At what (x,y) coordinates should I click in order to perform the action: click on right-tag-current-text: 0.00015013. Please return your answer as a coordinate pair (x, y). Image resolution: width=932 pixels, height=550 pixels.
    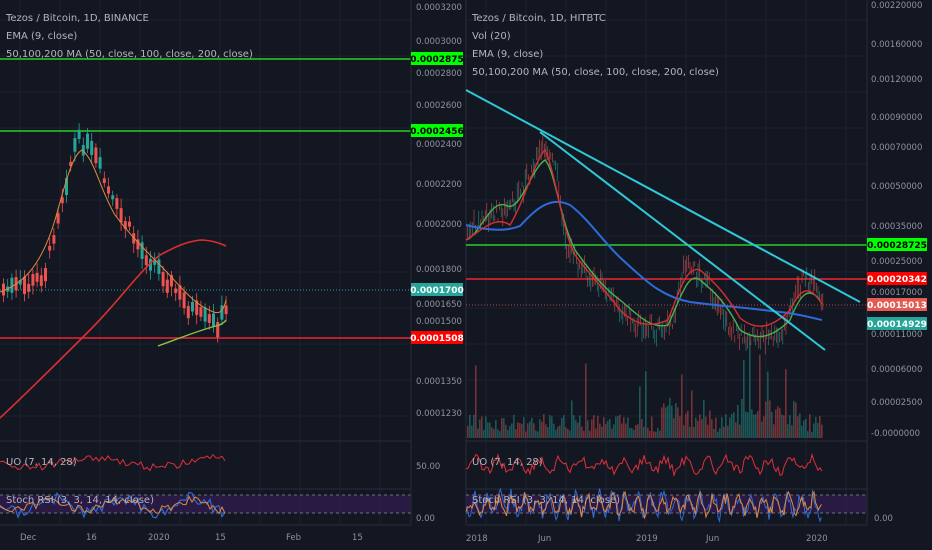
    Looking at the image, I should click on (897, 306).